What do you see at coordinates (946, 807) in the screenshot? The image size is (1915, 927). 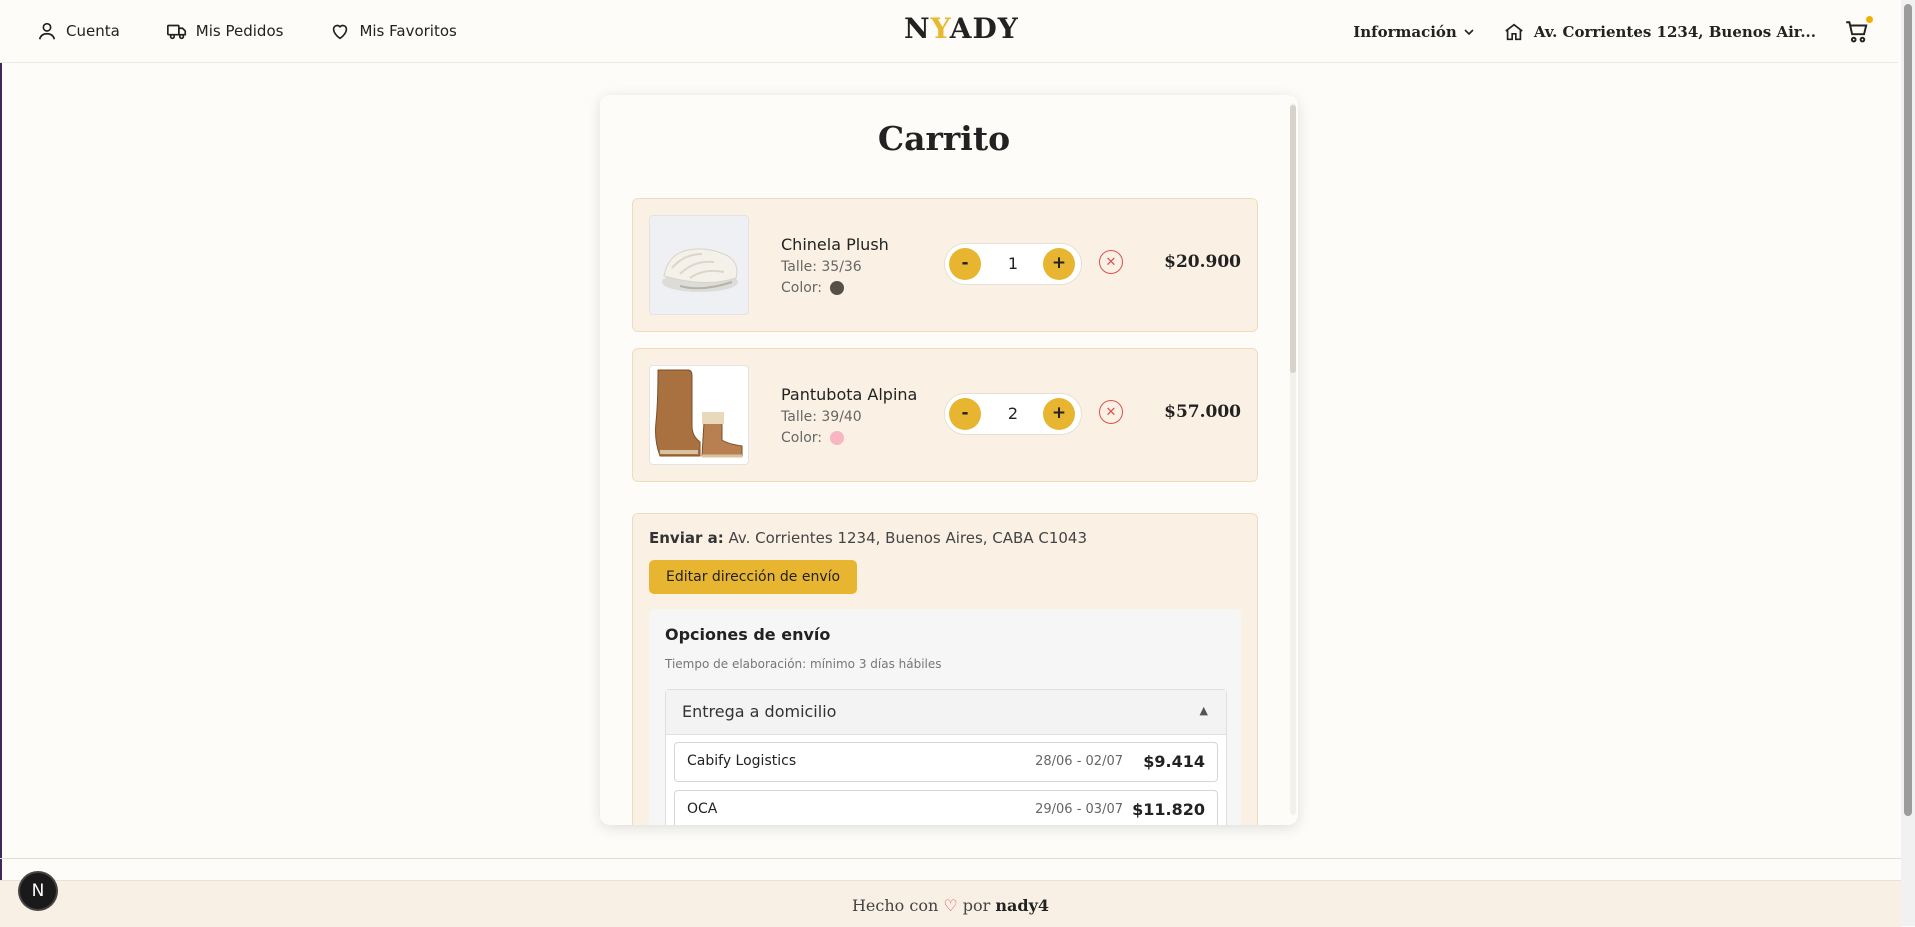 I see `carrier-option: OCA 29/06 - 03/07 $11.820` at bounding box center [946, 807].